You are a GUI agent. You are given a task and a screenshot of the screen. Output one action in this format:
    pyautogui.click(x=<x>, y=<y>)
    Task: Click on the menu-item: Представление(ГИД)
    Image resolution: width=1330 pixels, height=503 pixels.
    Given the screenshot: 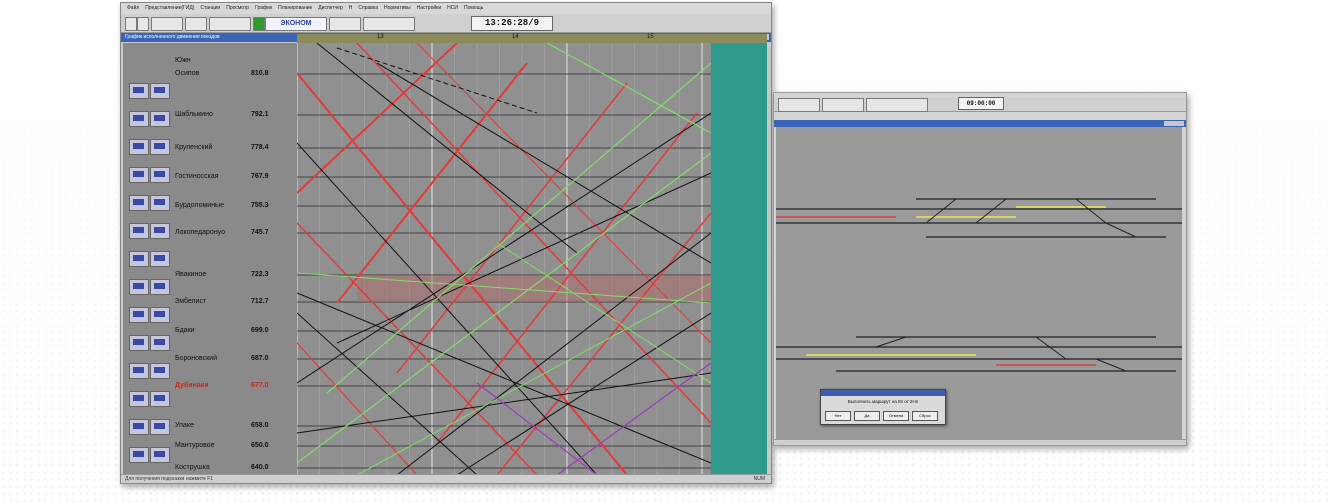 What is the action you would take?
    pyautogui.click(x=169, y=8)
    